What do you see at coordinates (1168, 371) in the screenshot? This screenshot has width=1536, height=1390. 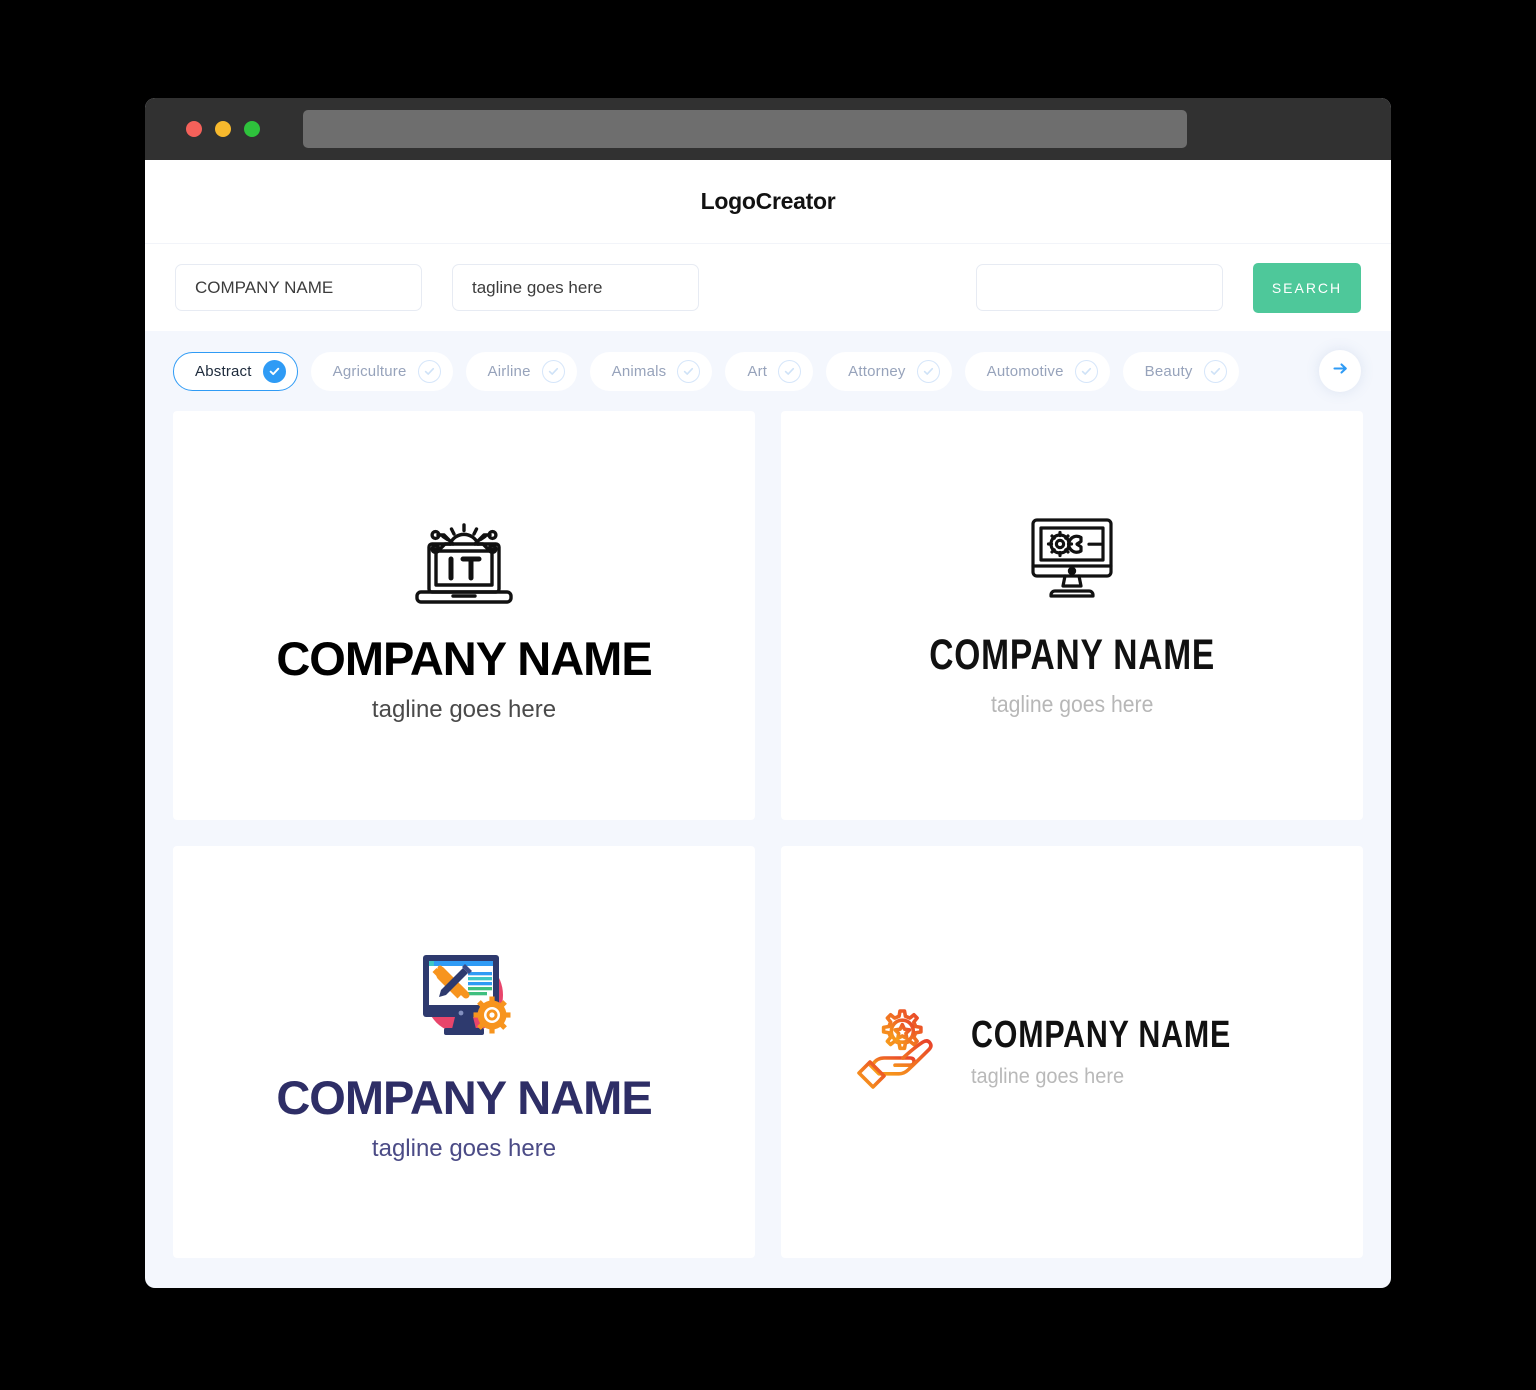 I see `category-chip-label: Beauty` at bounding box center [1168, 371].